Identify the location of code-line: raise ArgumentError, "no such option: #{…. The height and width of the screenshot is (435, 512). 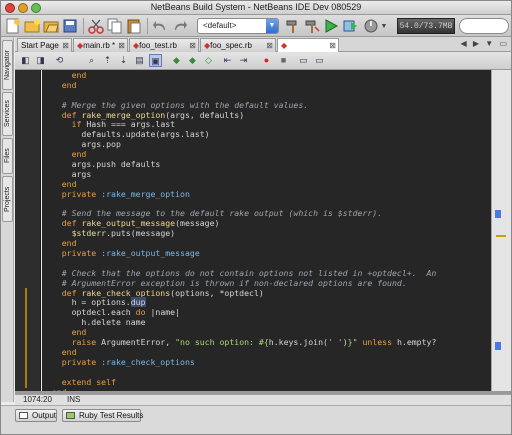
(266, 342).